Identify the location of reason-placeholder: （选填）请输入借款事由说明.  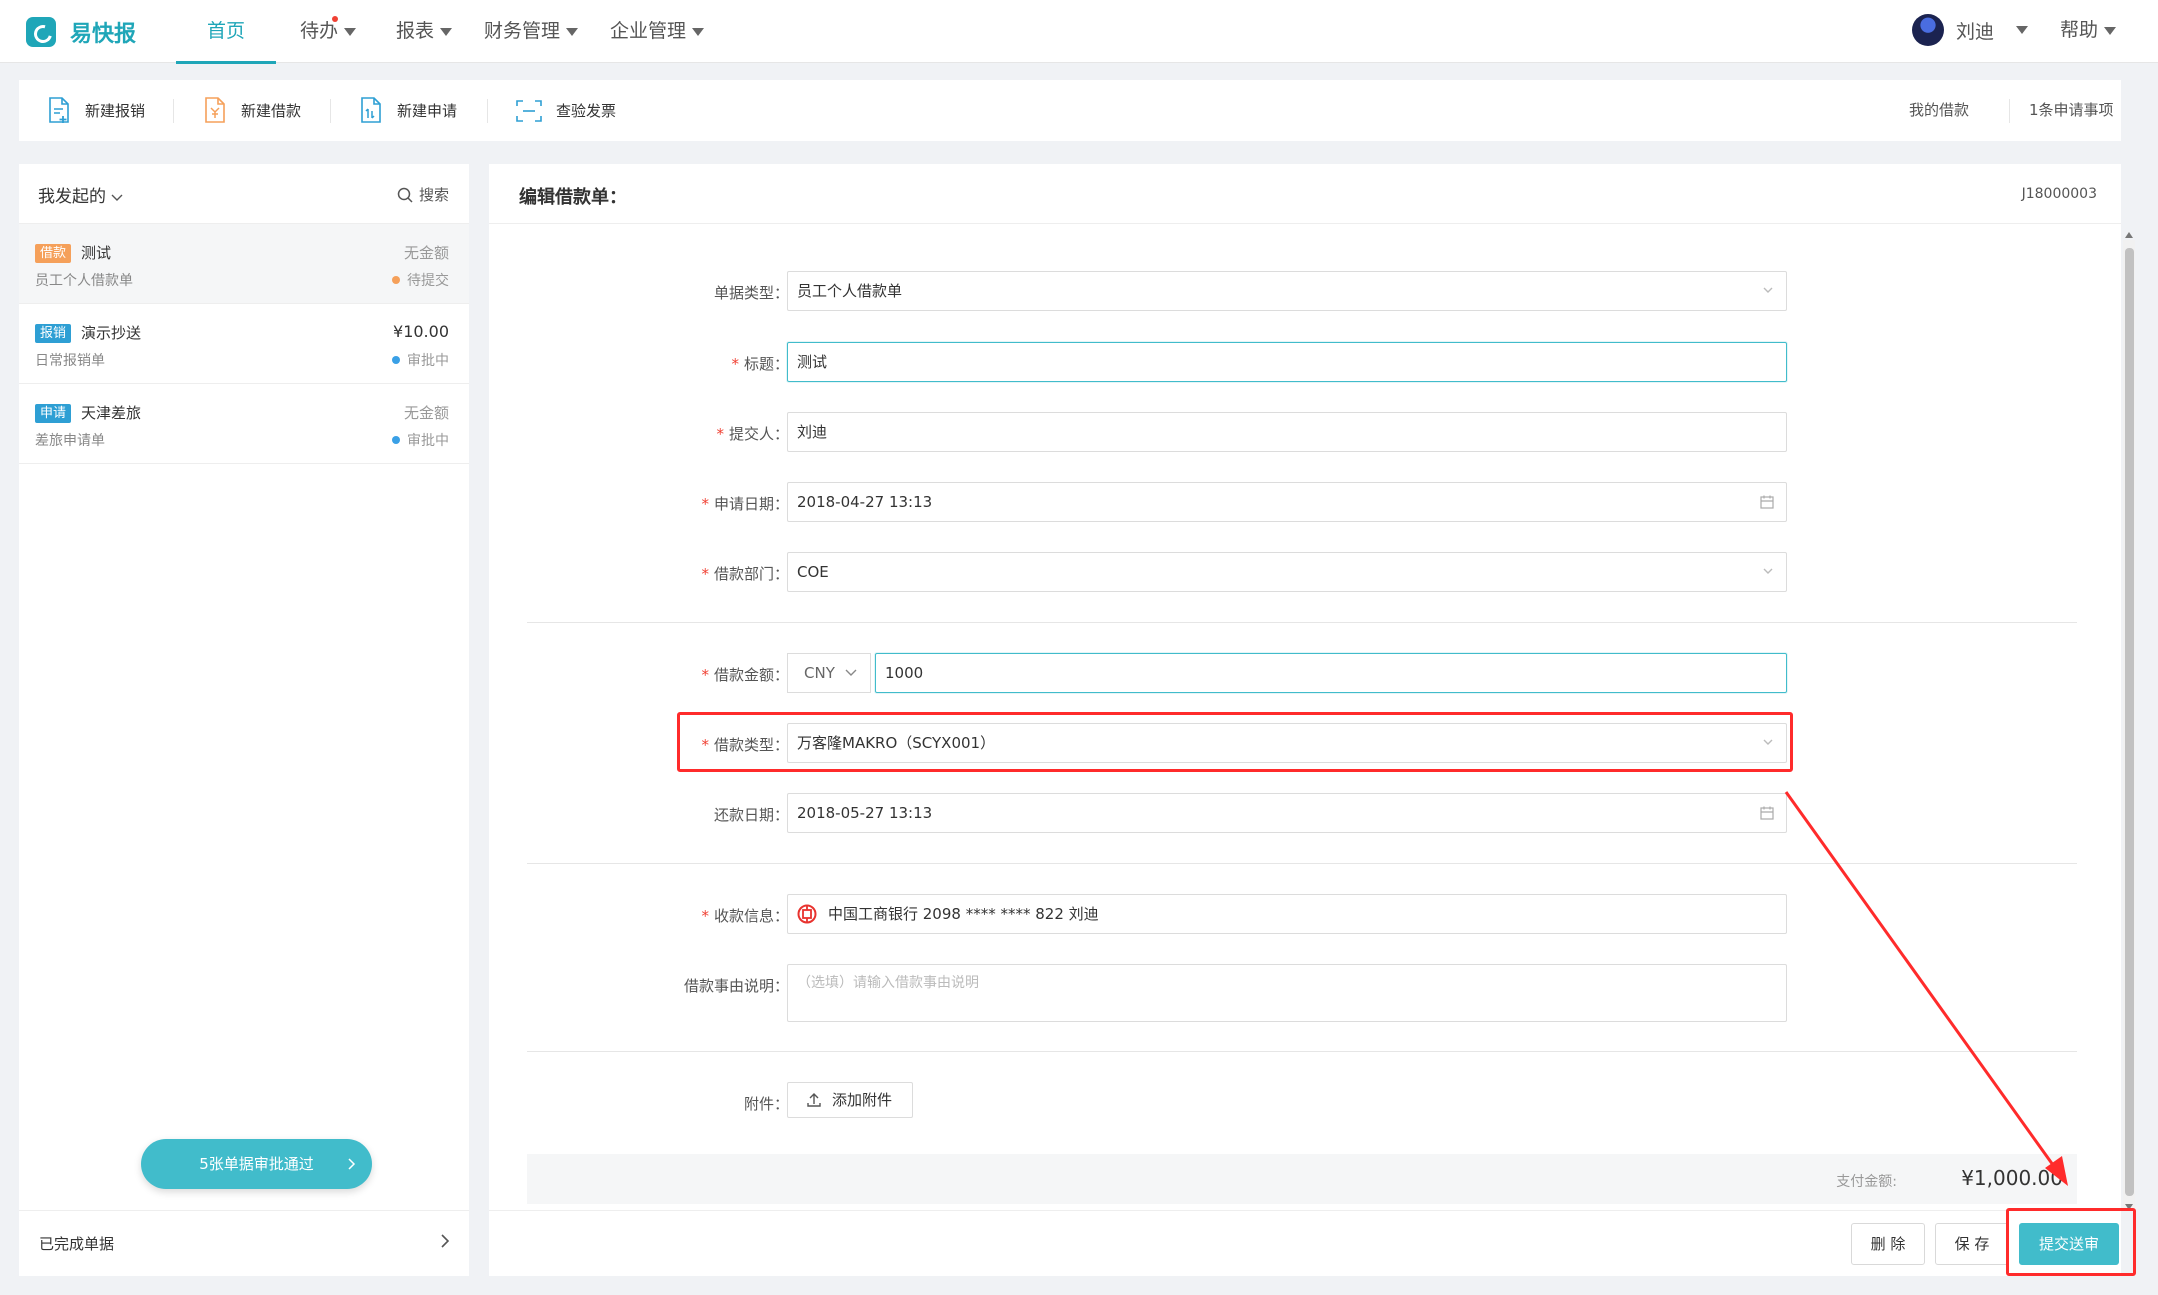
(888, 983).